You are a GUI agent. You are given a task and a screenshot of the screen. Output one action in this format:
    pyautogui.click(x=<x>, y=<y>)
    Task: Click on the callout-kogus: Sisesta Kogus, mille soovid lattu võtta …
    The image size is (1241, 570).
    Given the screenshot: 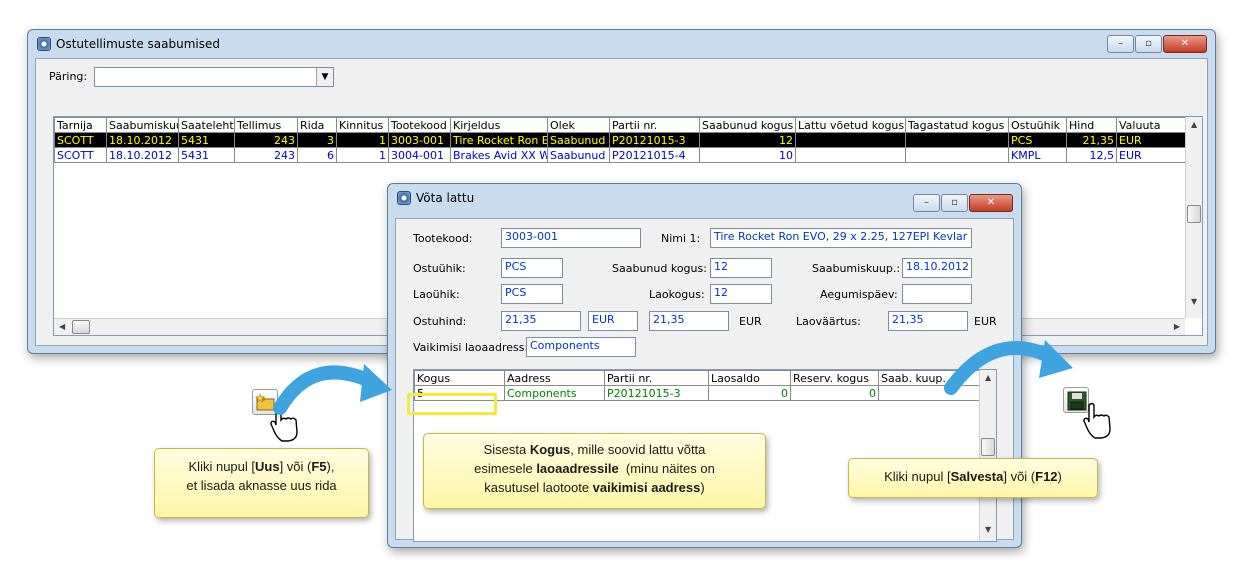 What is the action you would take?
    pyautogui.click(x=594, y=471)
    